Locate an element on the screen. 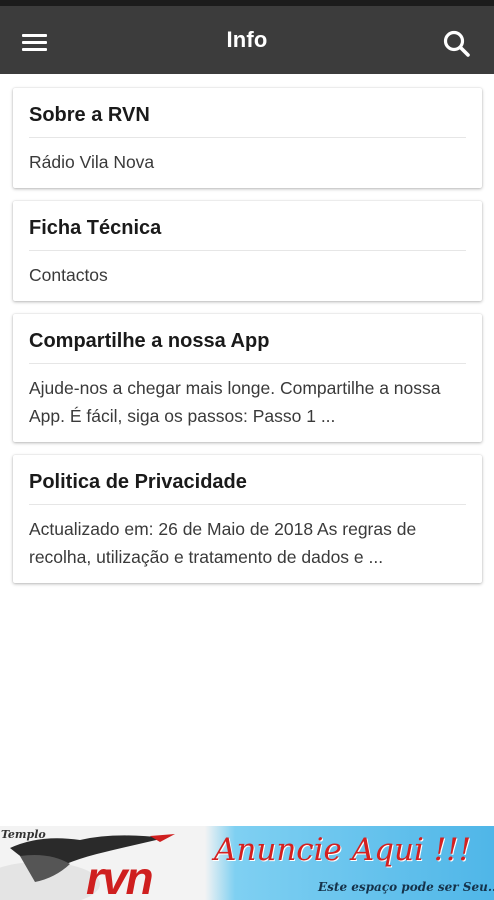  card-title: Ficha Técnica is located at coordinates (247, 226).